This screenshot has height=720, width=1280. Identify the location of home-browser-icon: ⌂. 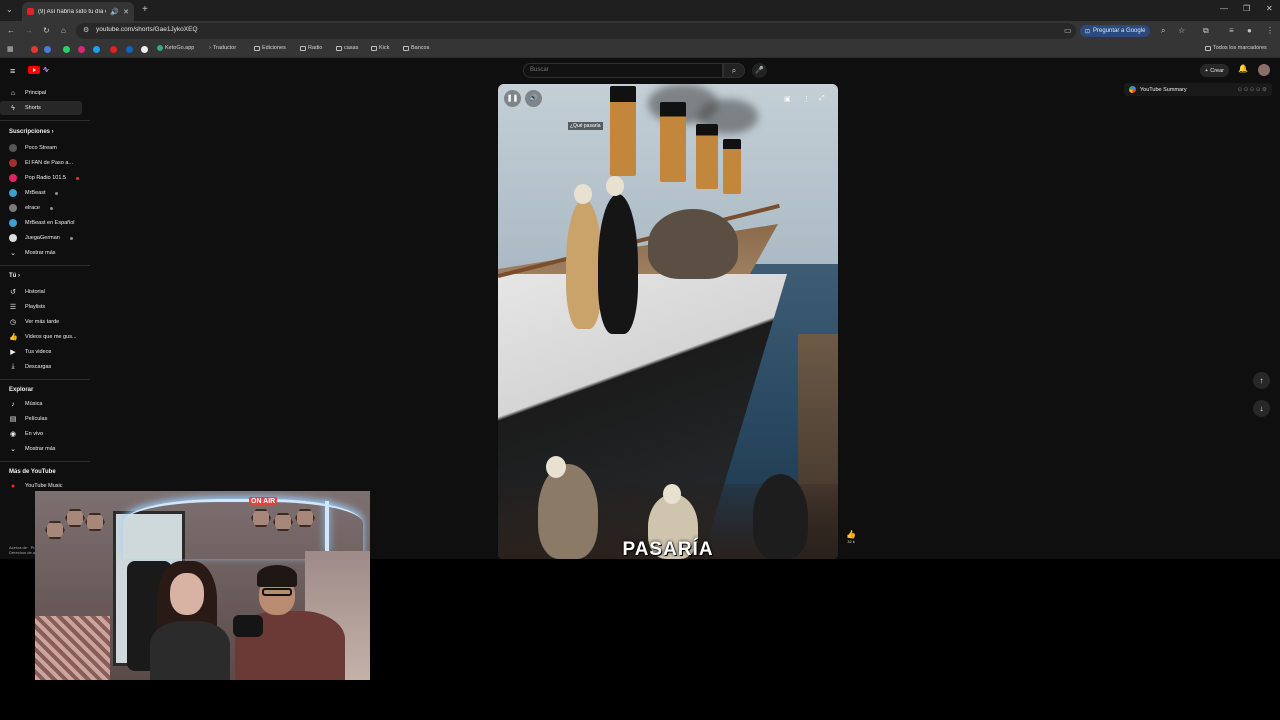
(63, 30).